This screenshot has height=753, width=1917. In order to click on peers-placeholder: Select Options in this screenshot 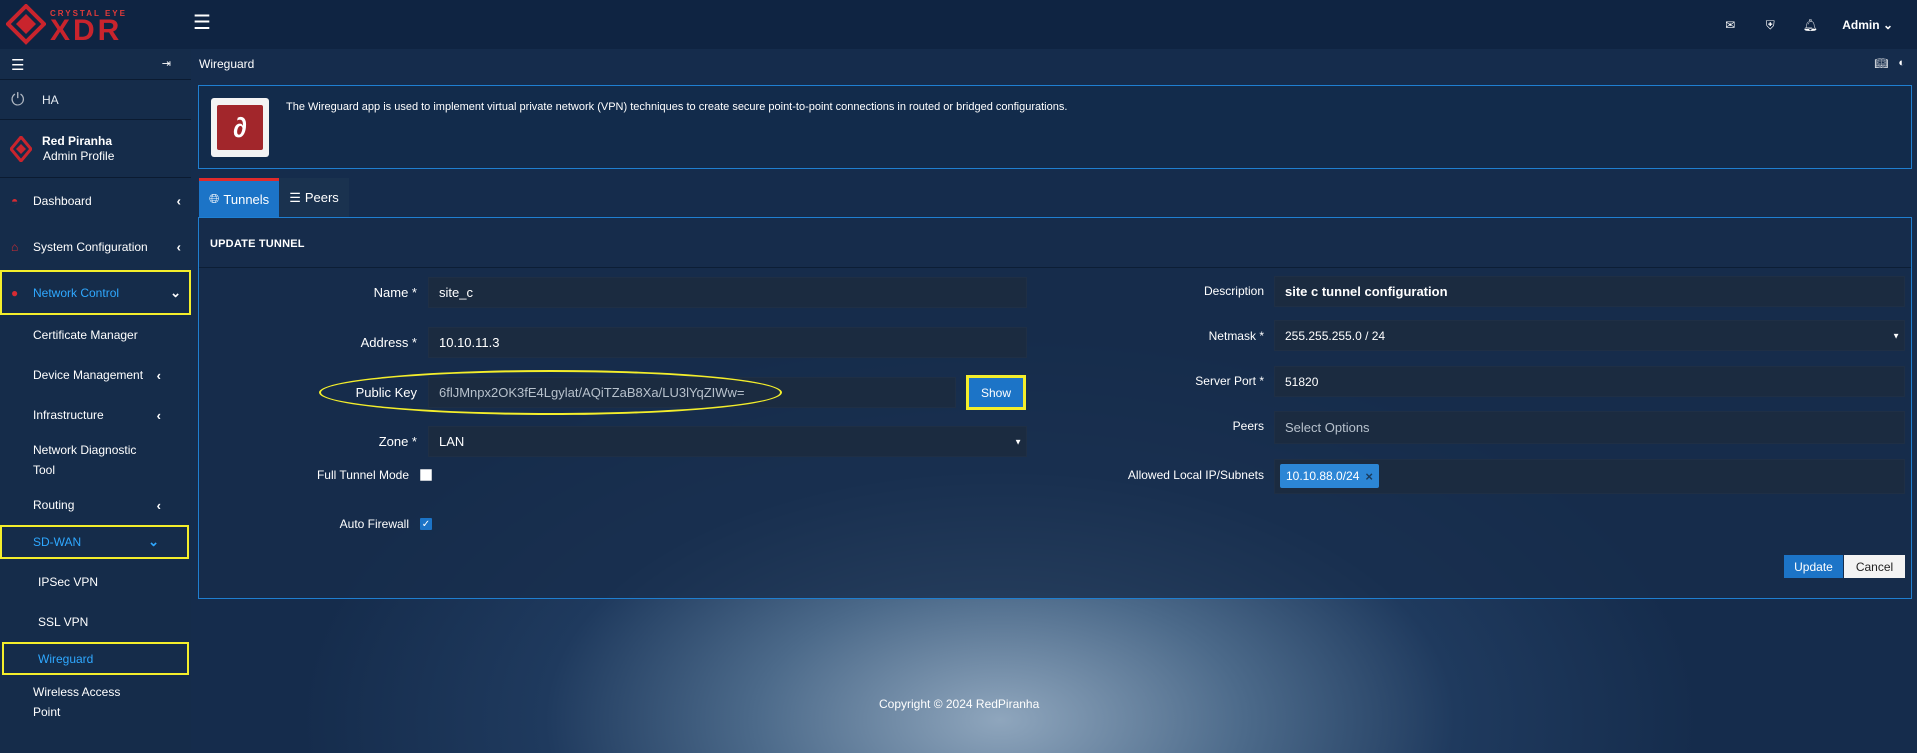, I will do `click(1327, 427)`.